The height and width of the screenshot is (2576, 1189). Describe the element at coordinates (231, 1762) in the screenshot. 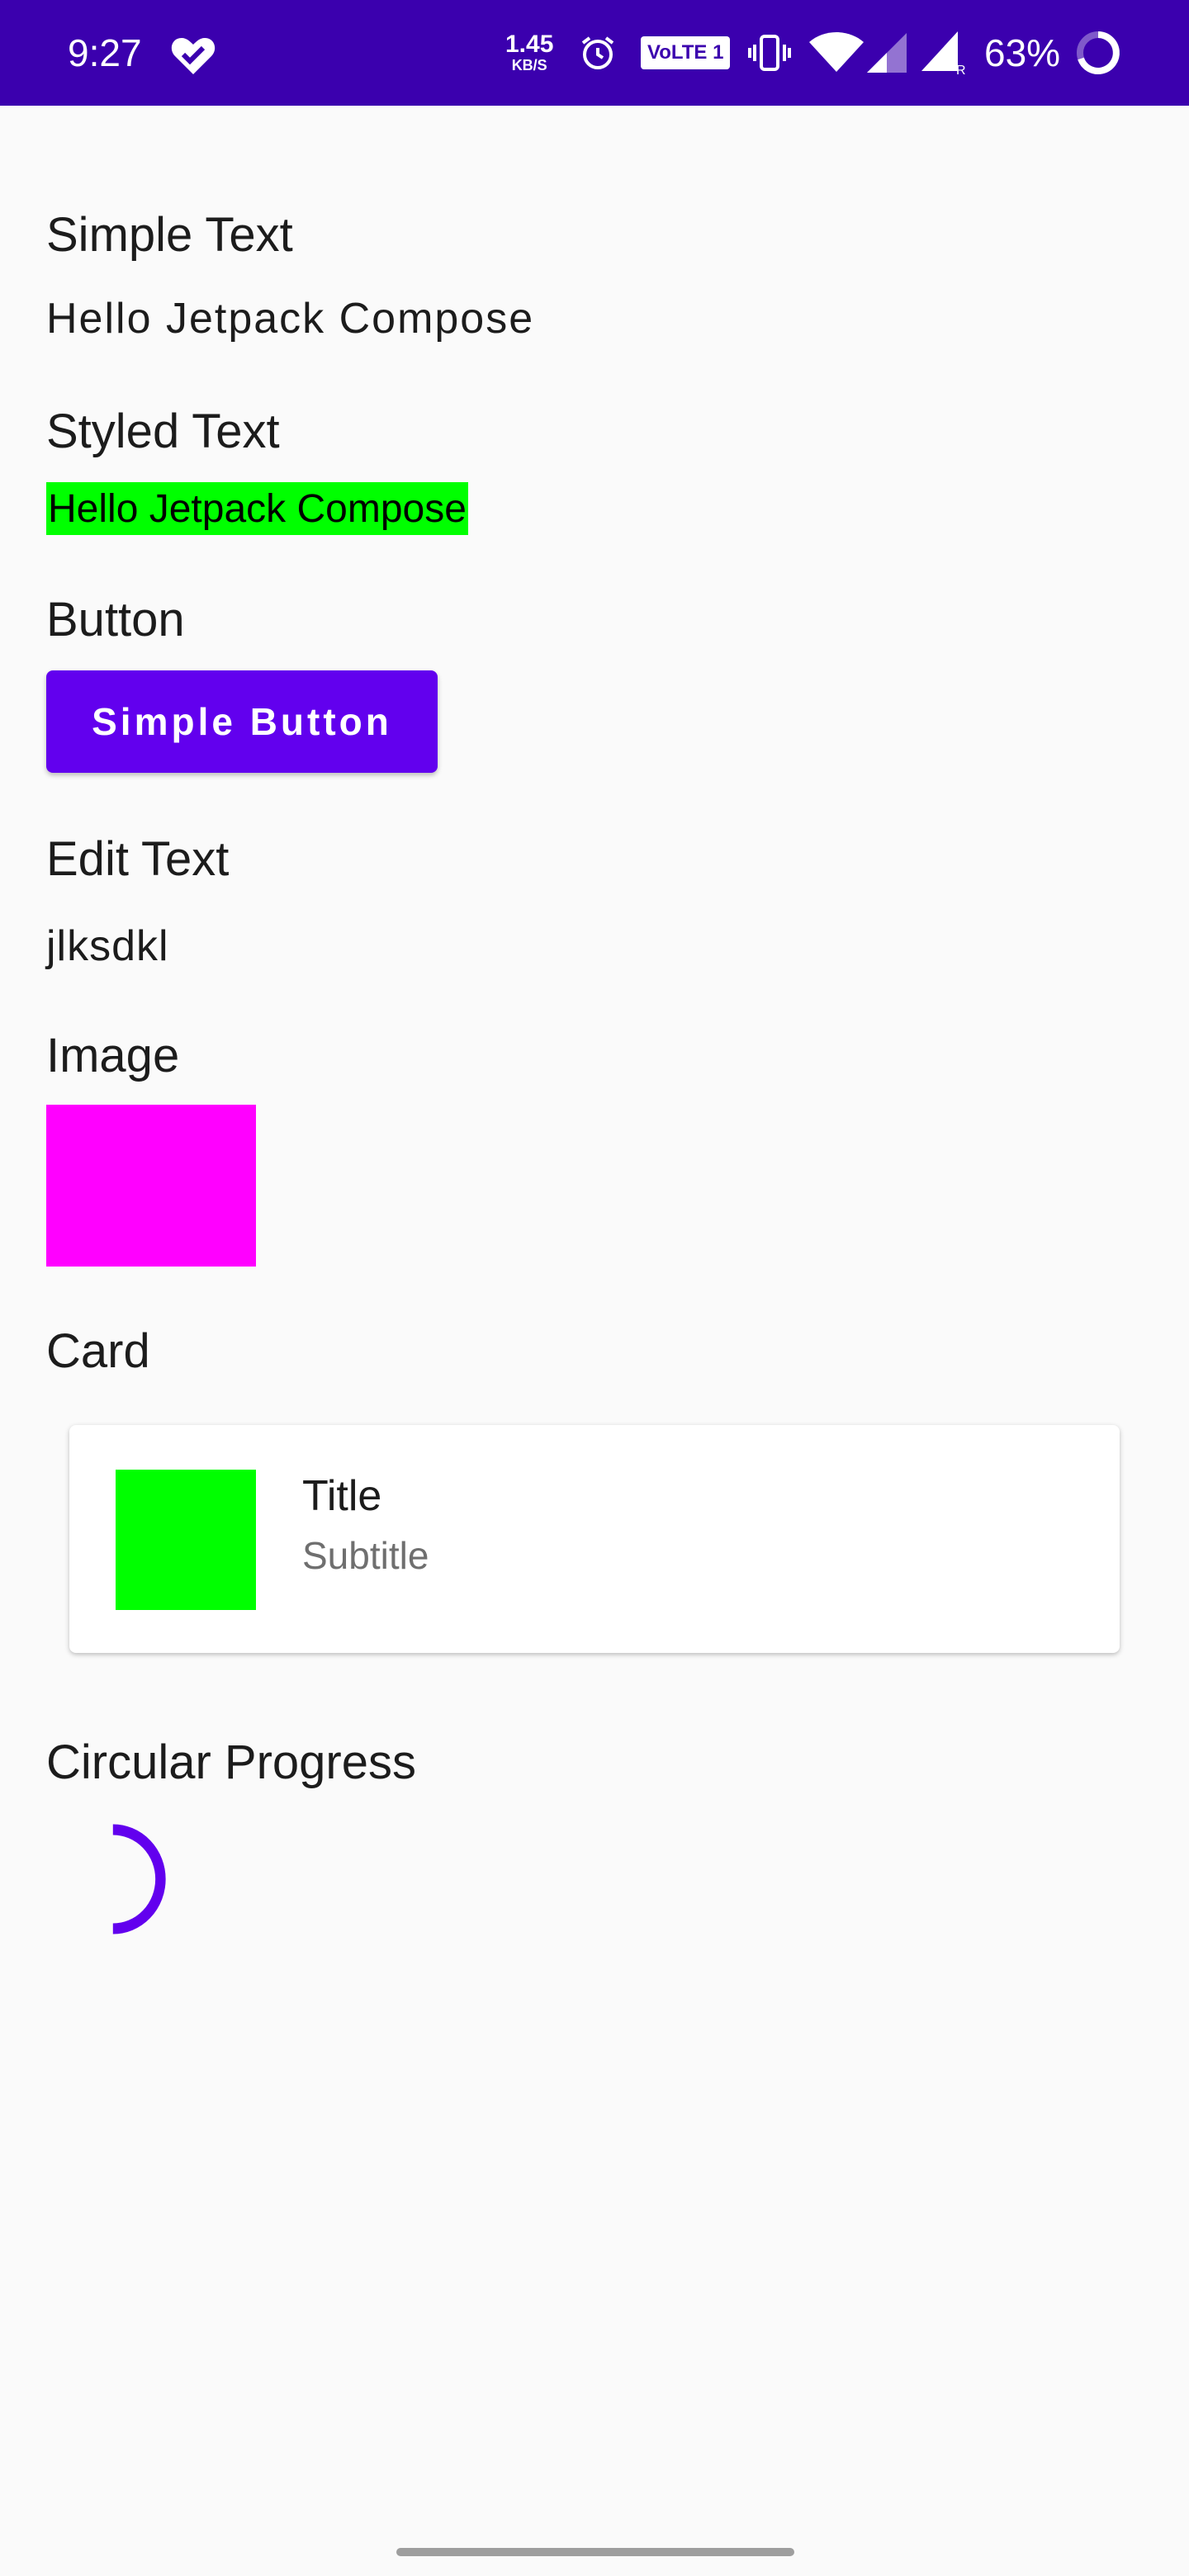

I see `circular-progress-label: Circular Progress` at that location.